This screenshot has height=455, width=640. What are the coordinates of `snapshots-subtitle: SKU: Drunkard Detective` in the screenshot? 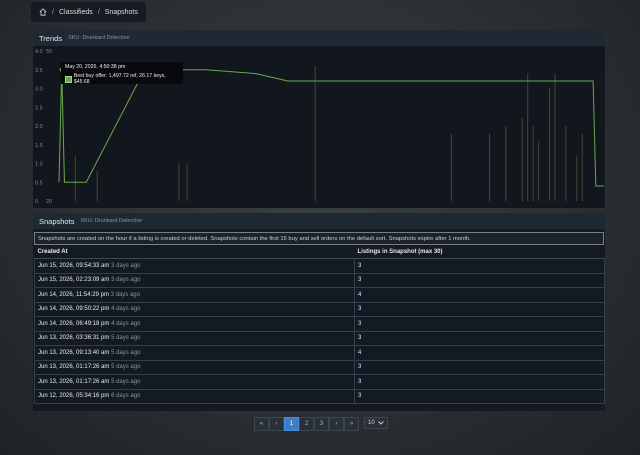 It's located at (111, 221).